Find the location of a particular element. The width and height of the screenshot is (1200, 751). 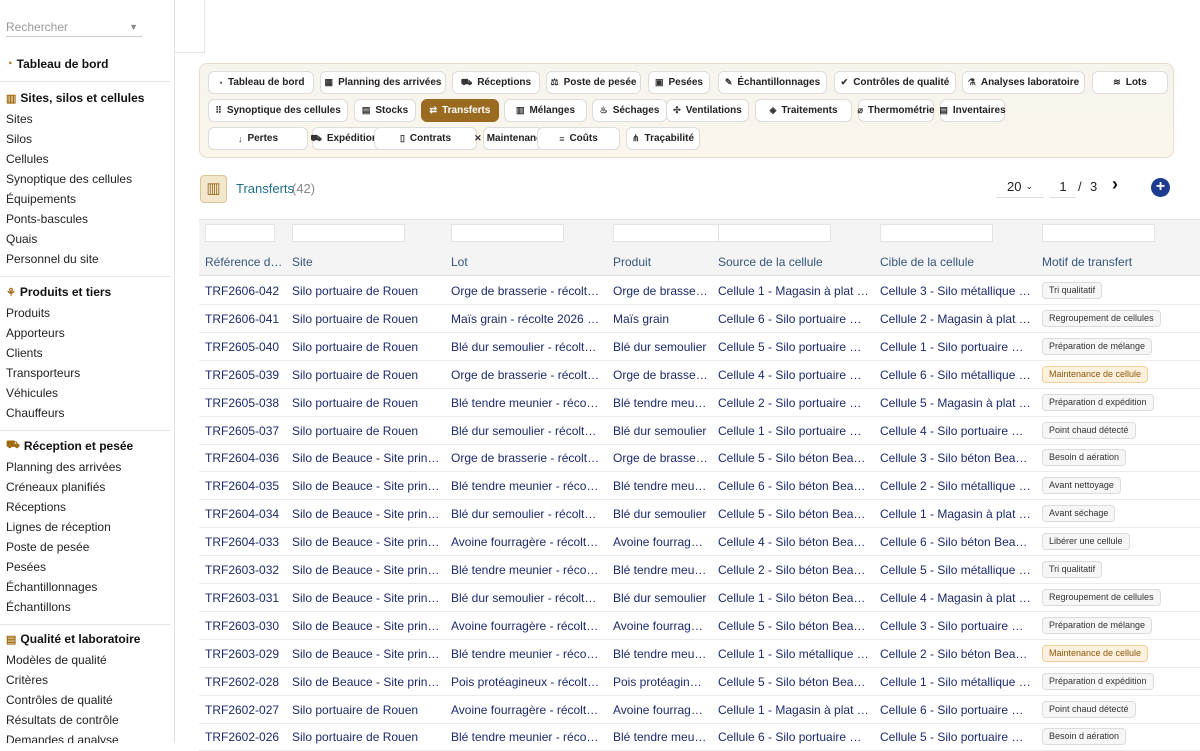

sidebar-item: Lignes de réception is located at coordinates (58, 527).